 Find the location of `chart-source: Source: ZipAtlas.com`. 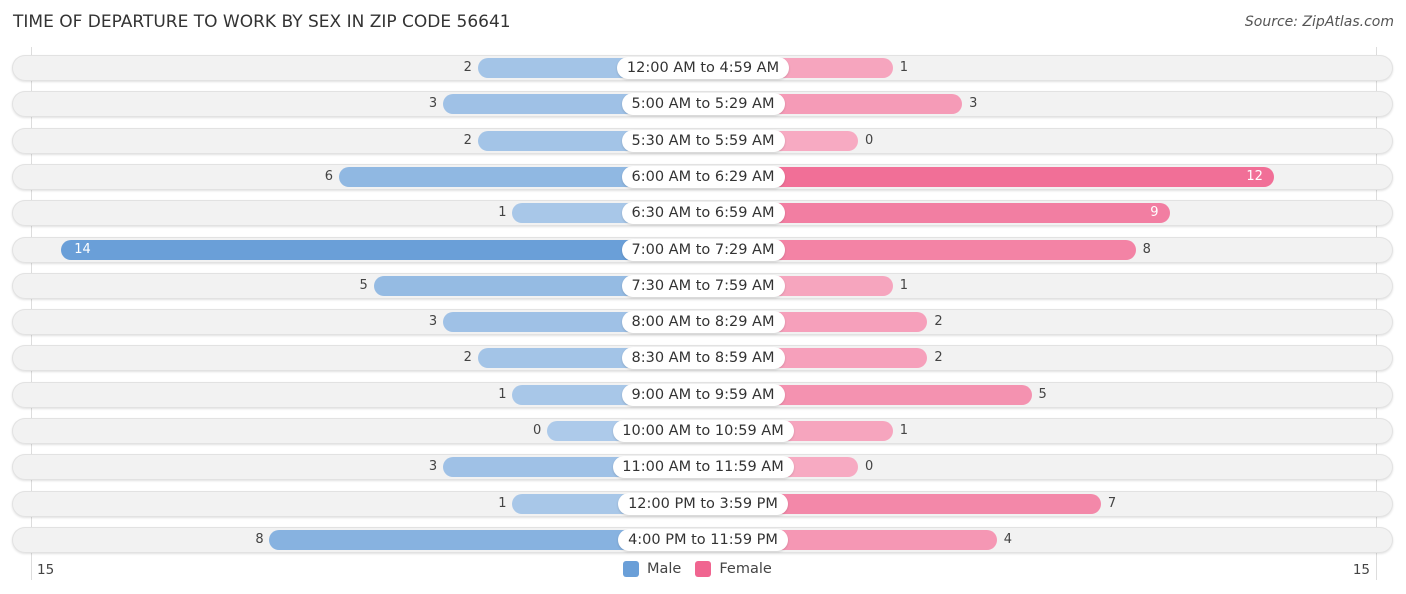

chart-source: Source: ZipAtlas.com is located at coordinates (1319, 22).